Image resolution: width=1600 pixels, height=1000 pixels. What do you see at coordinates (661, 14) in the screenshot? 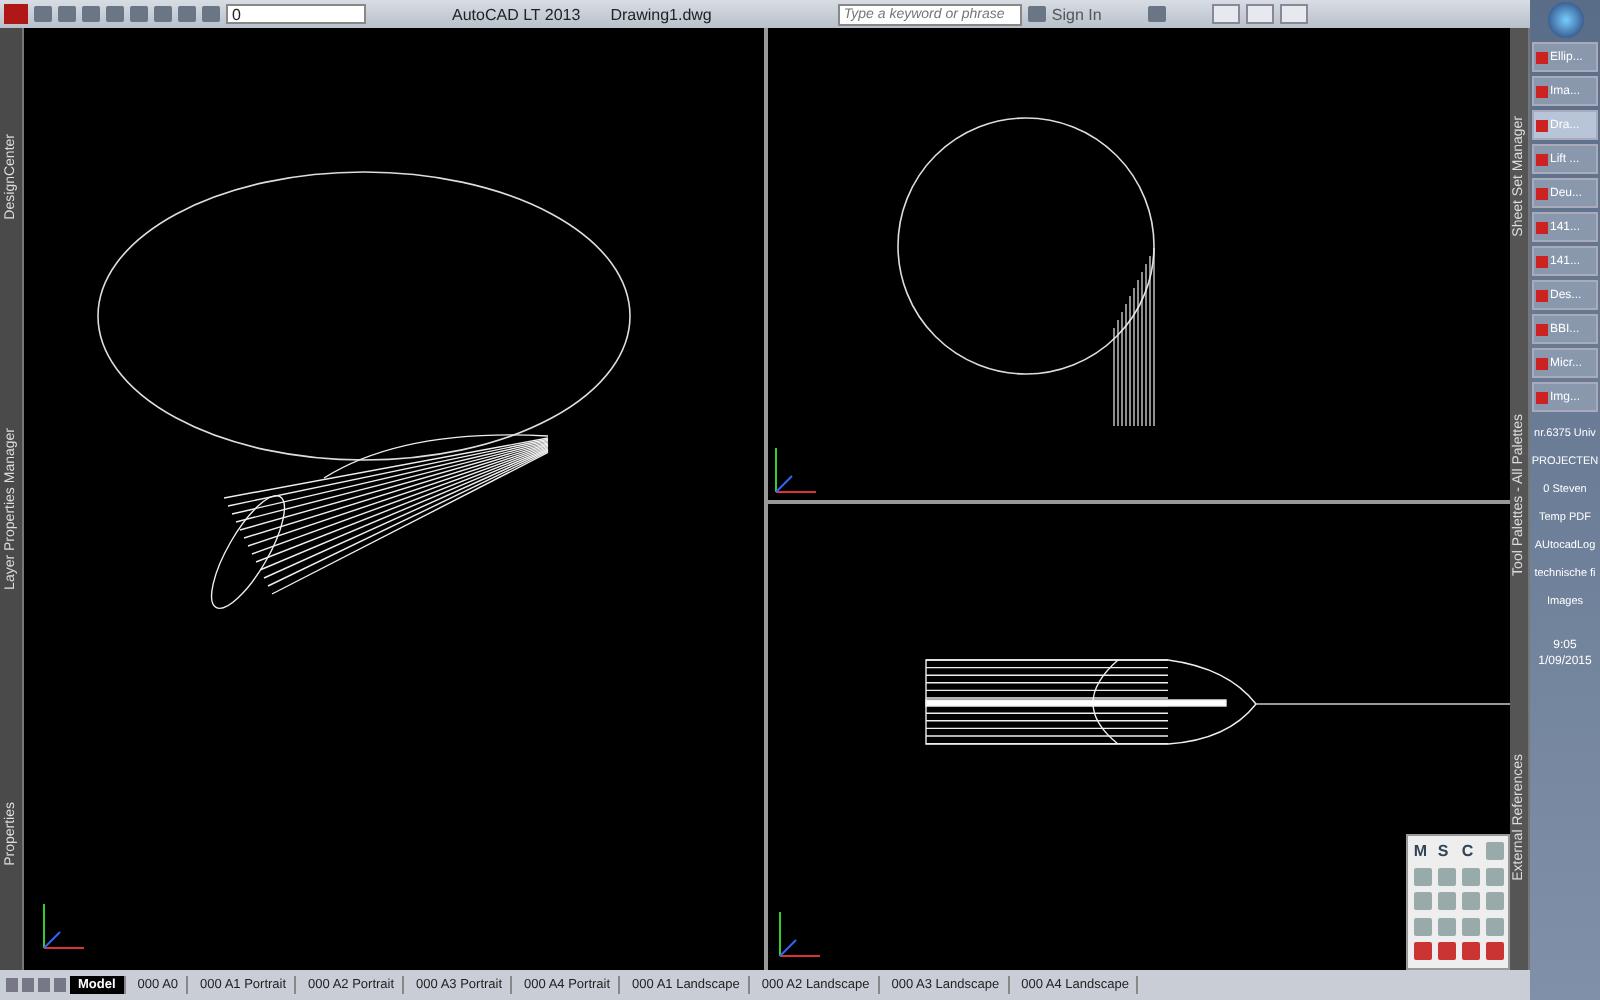
I see `file-name: Drawing1.dwg` at bounding box center [661, 14].